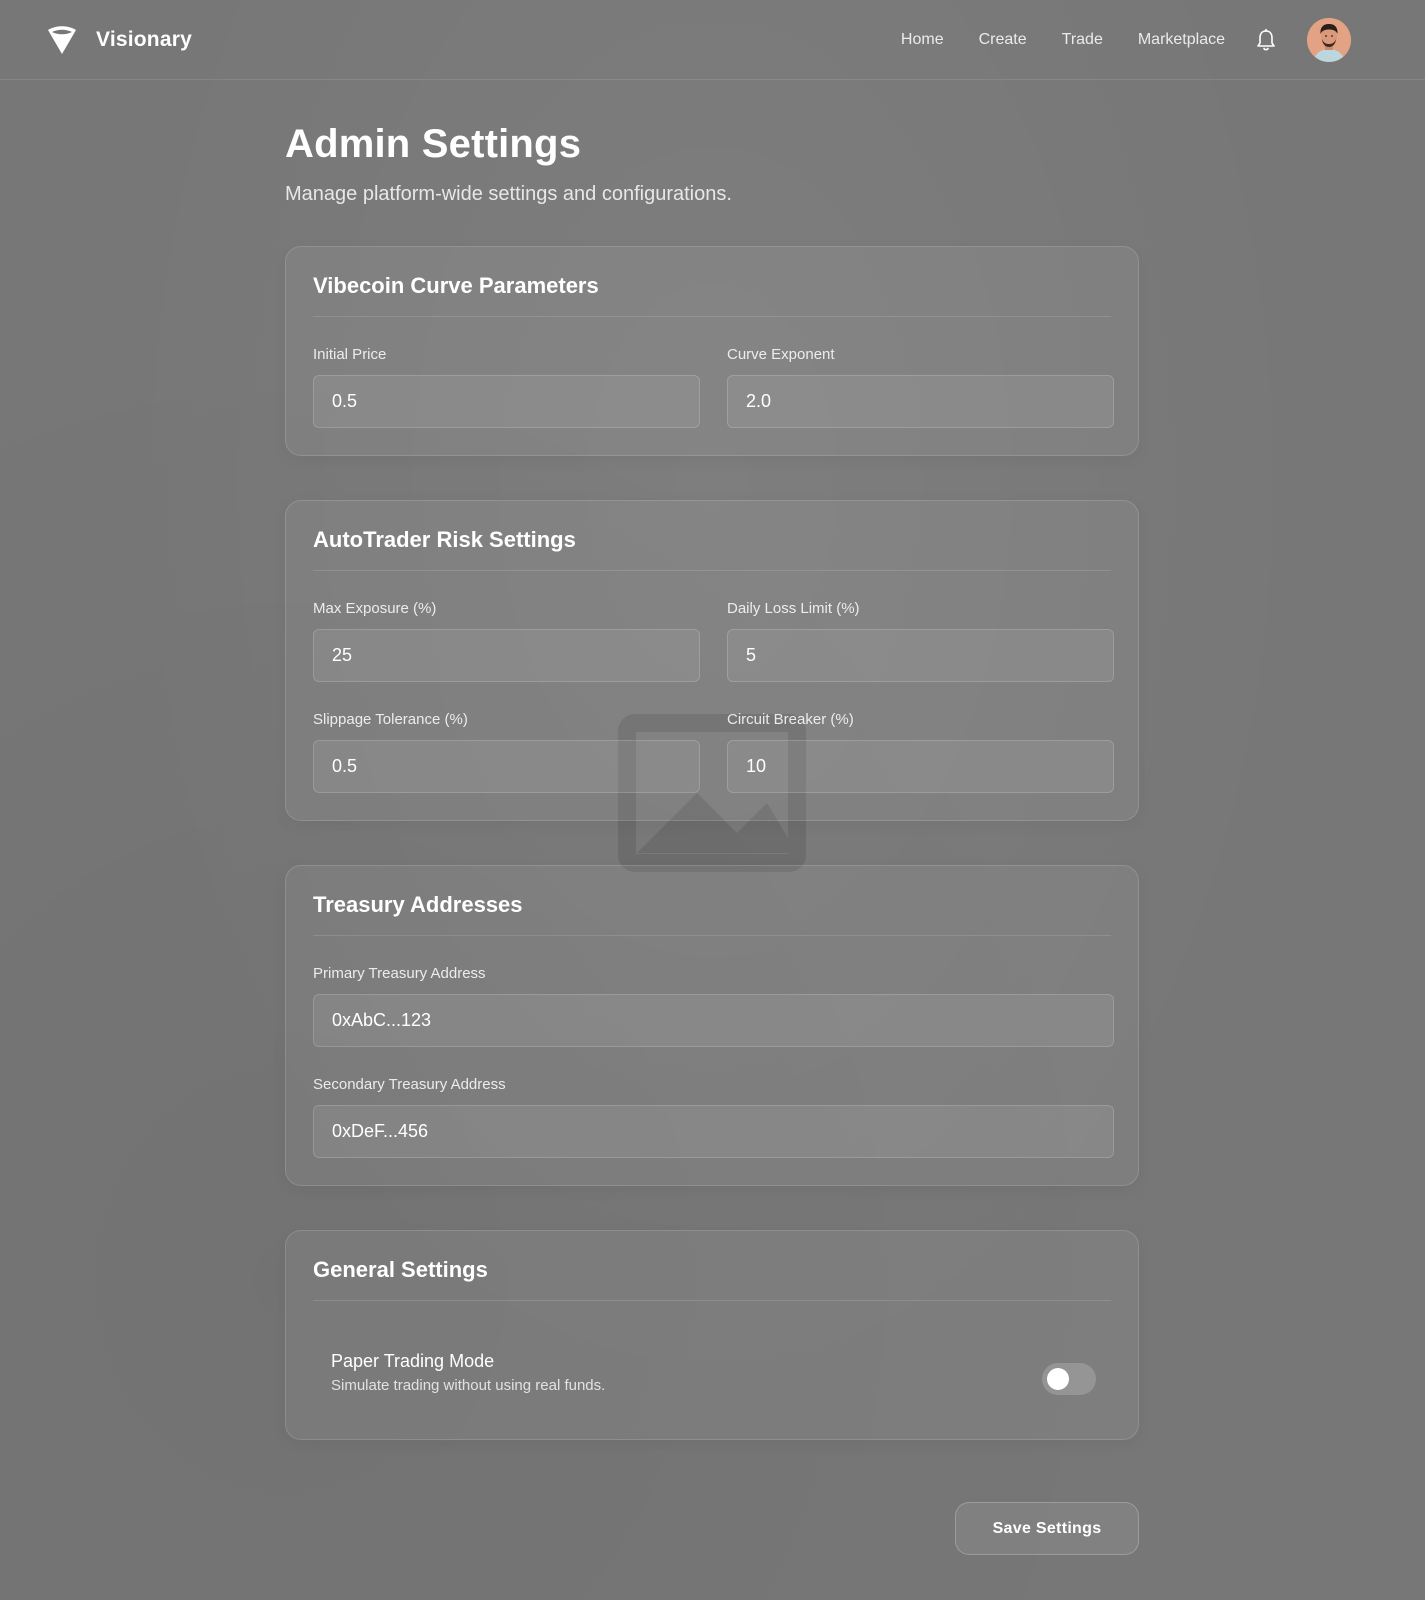 The height and width of the screenshot is (1600, 1425). I want to click on avatar-portrait-icon, so click(1329, 40).